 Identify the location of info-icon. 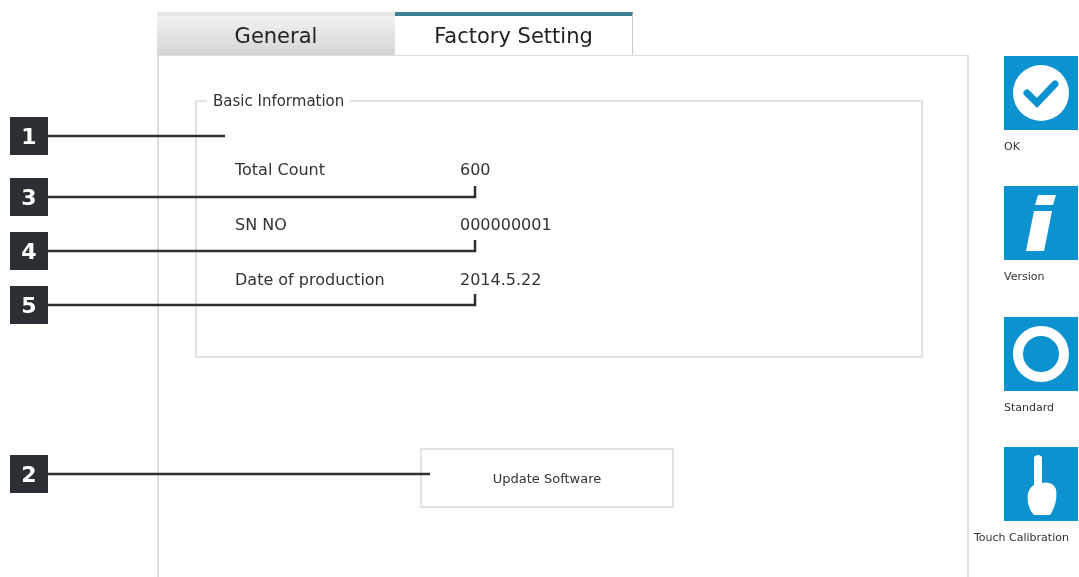
(1041, 223).